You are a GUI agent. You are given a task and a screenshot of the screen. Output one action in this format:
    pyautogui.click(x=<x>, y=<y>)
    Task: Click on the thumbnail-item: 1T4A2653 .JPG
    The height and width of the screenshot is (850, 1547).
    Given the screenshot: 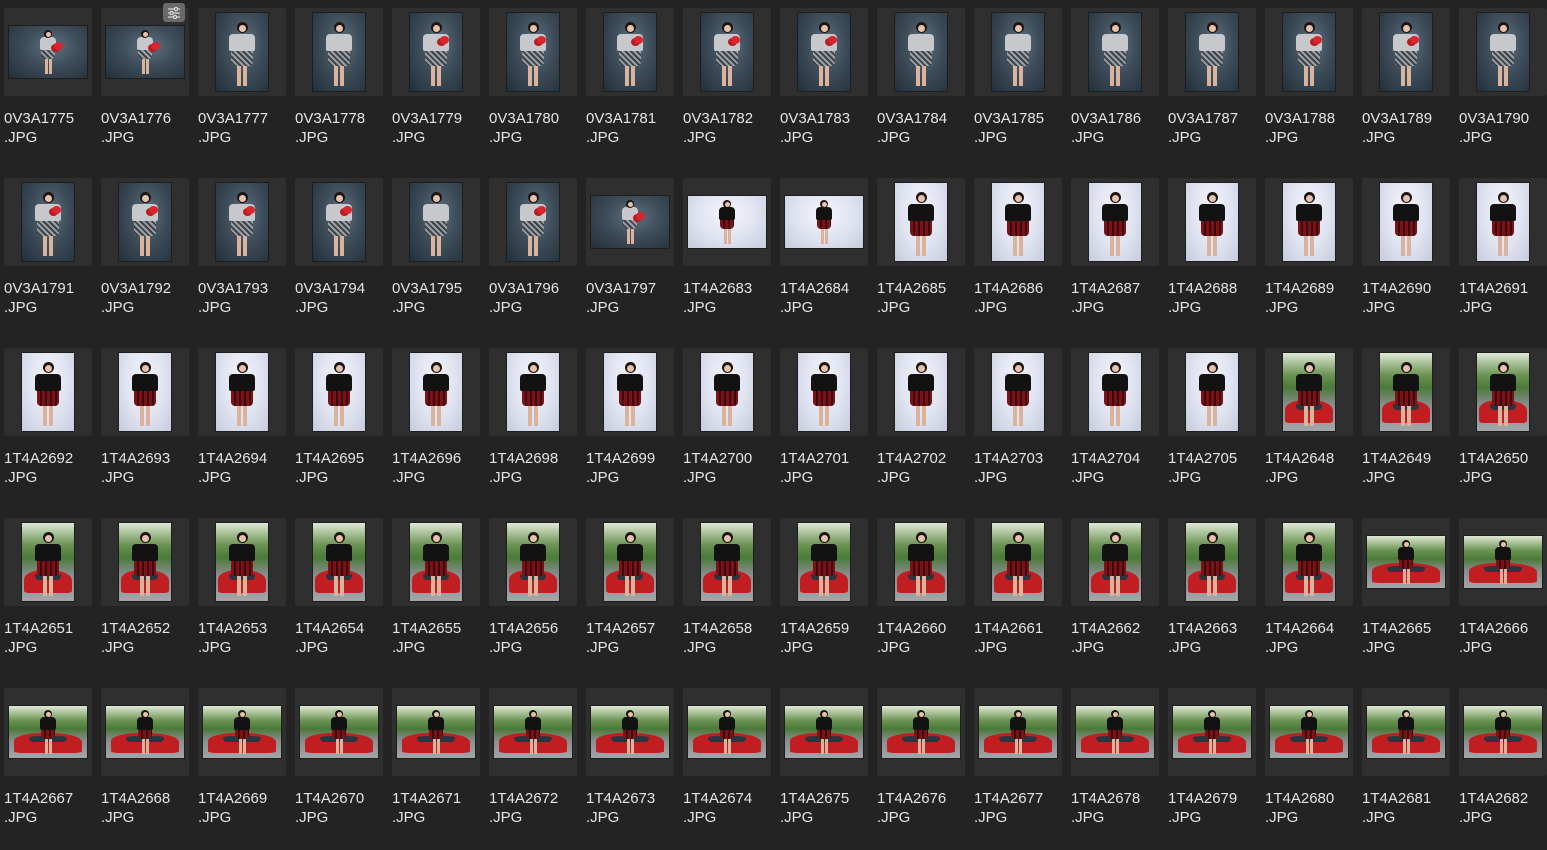 What is the action you would take?
    pyautogui.click(x=242, y=595)
    